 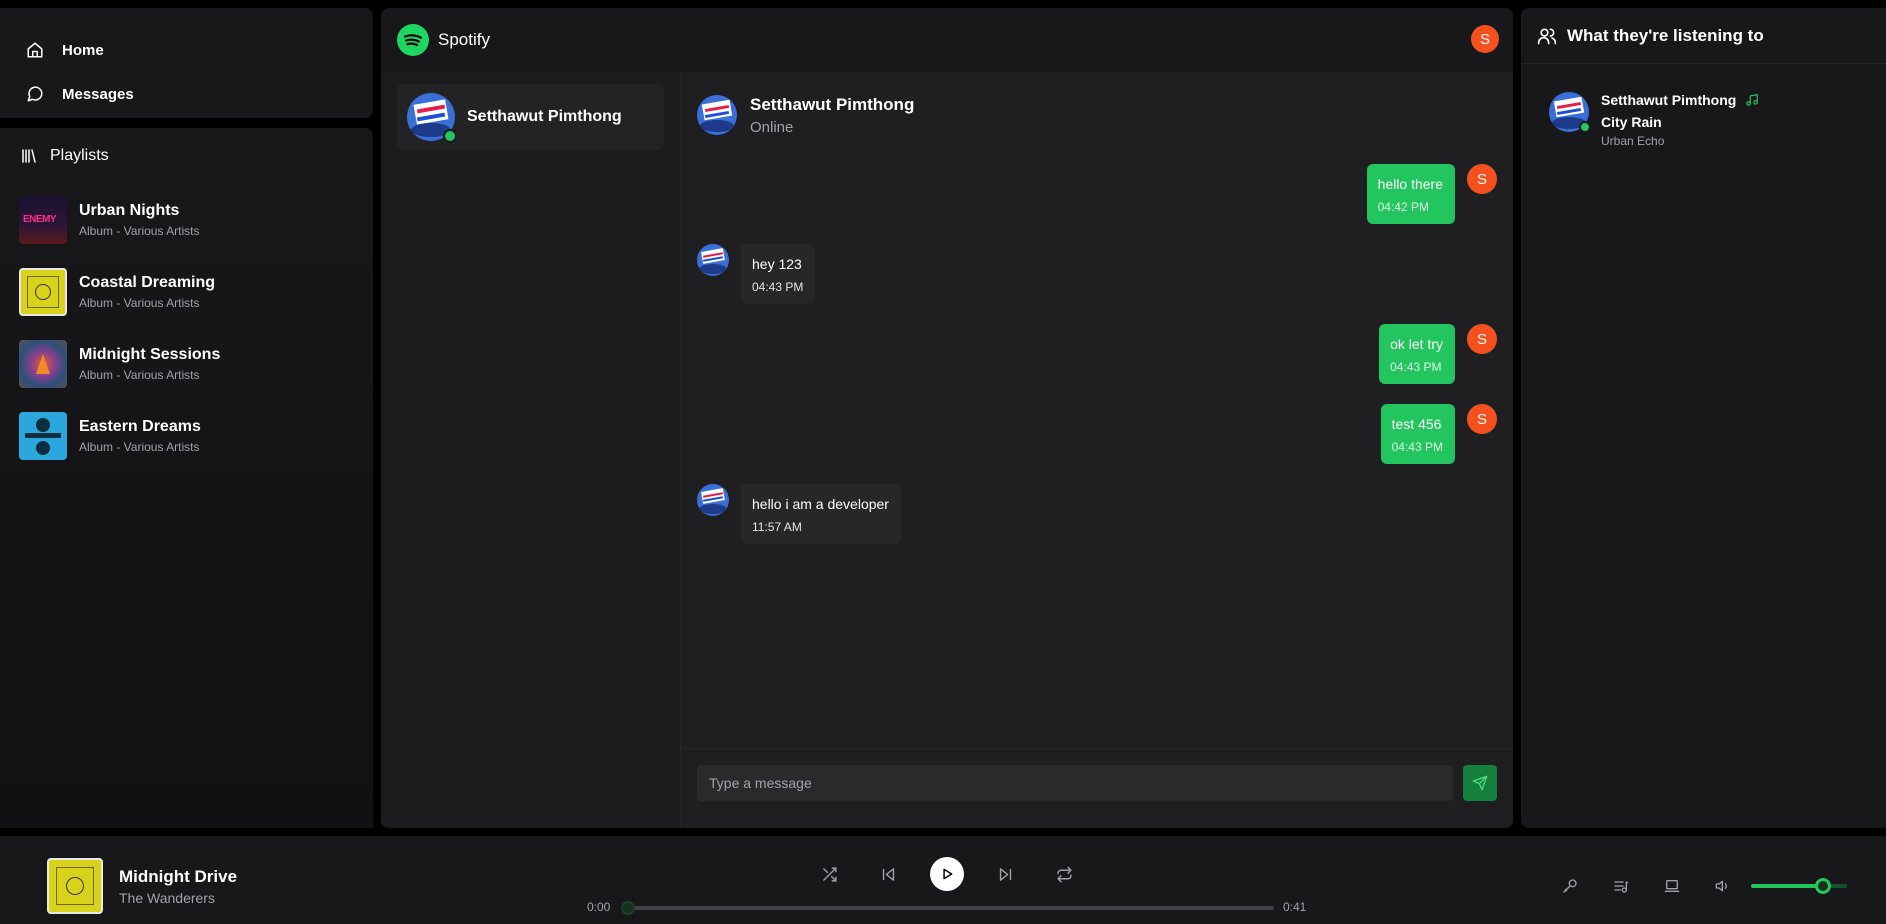 I want to click on friend-activity-header: What they're listening to, so click(x=1703, y=36).